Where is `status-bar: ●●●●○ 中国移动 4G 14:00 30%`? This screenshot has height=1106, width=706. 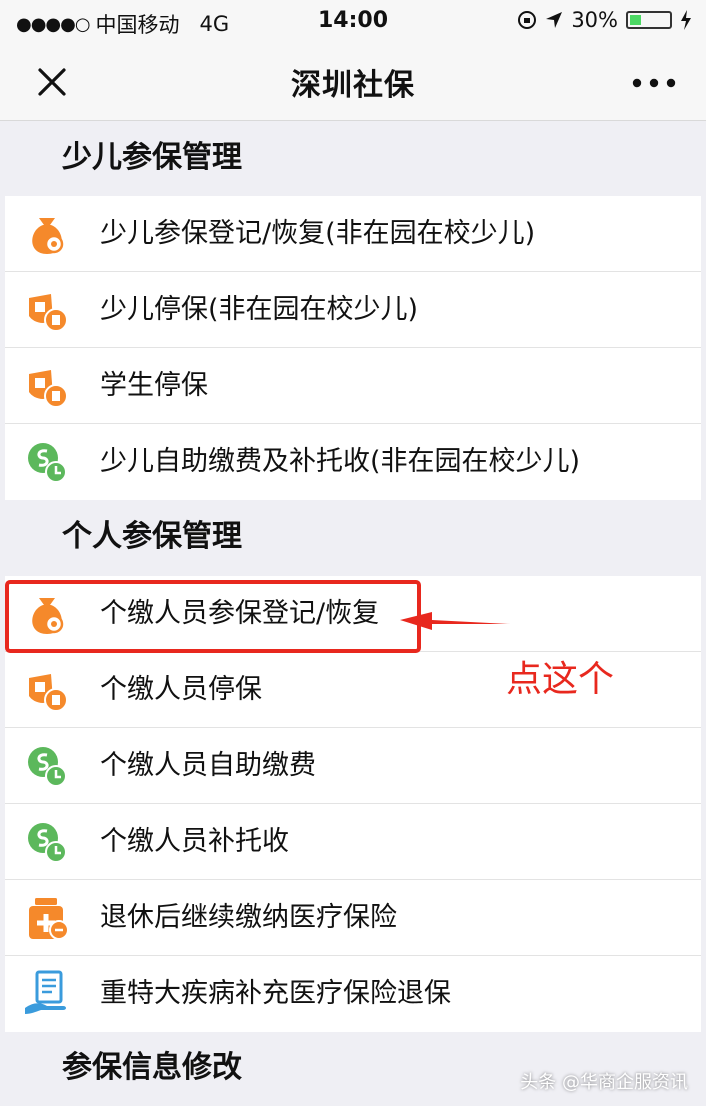
status-bar: ●●●●○ 中国移动 4G 14:00 30% is located at coordinates (353, 21).